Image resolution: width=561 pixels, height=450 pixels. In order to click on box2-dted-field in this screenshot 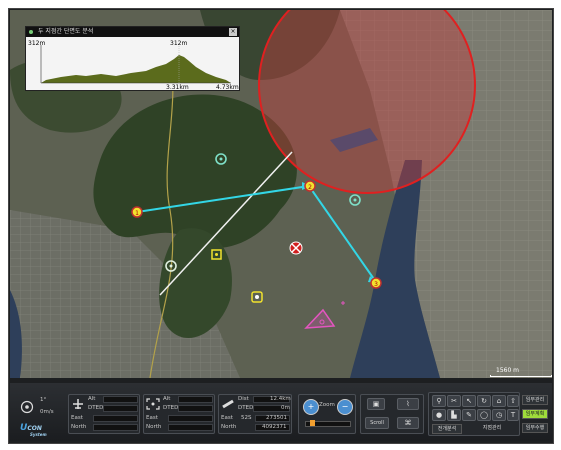, I will do `click(195, 408)`.